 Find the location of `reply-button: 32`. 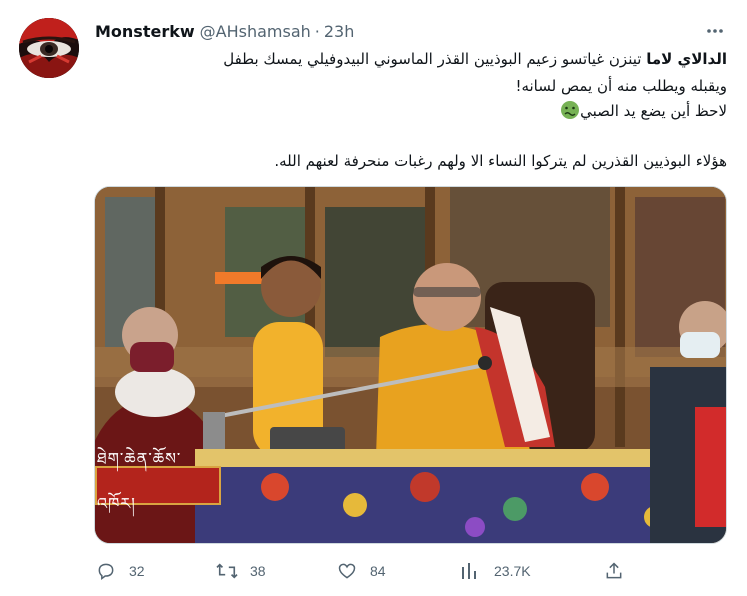

reply-button: 32 is located at coordinates (120, 571).